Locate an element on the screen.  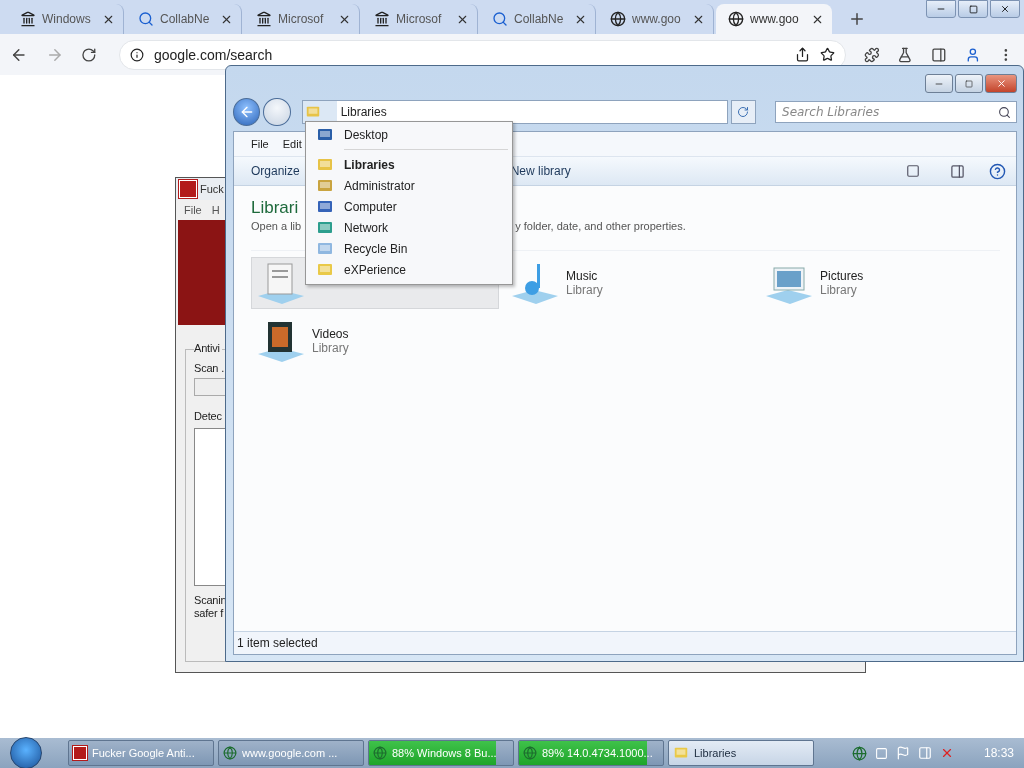
side-panel-icon is located at coordinates (938, 54).